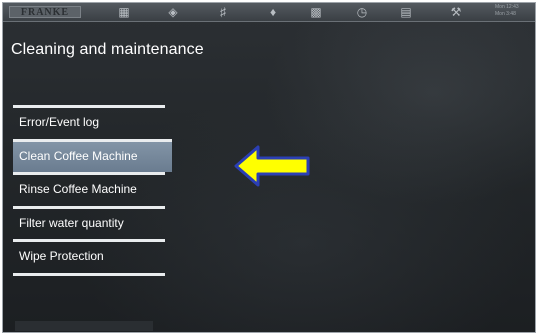 This screenshot has height=335, width=538. What do you see at coordinates (124, 12) in the screenshot?
I see `milk-icon: ▦` at bounding box center [124, 12].